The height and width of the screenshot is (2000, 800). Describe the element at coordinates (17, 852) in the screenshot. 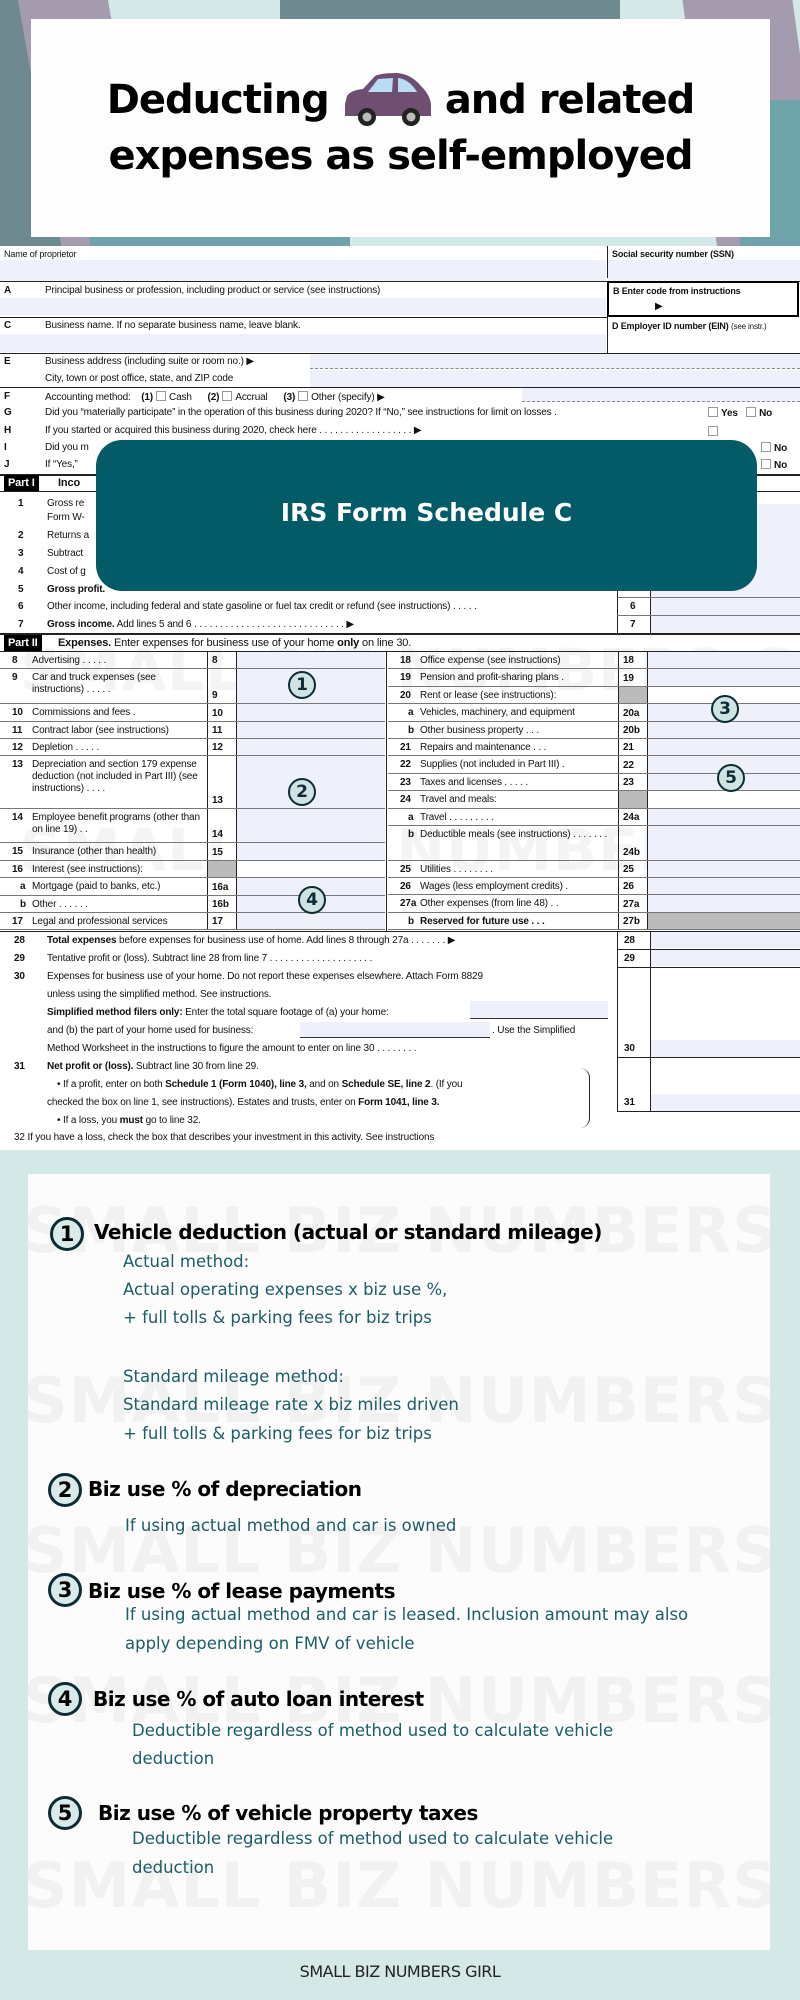

I see `line-number: 15` at that location.